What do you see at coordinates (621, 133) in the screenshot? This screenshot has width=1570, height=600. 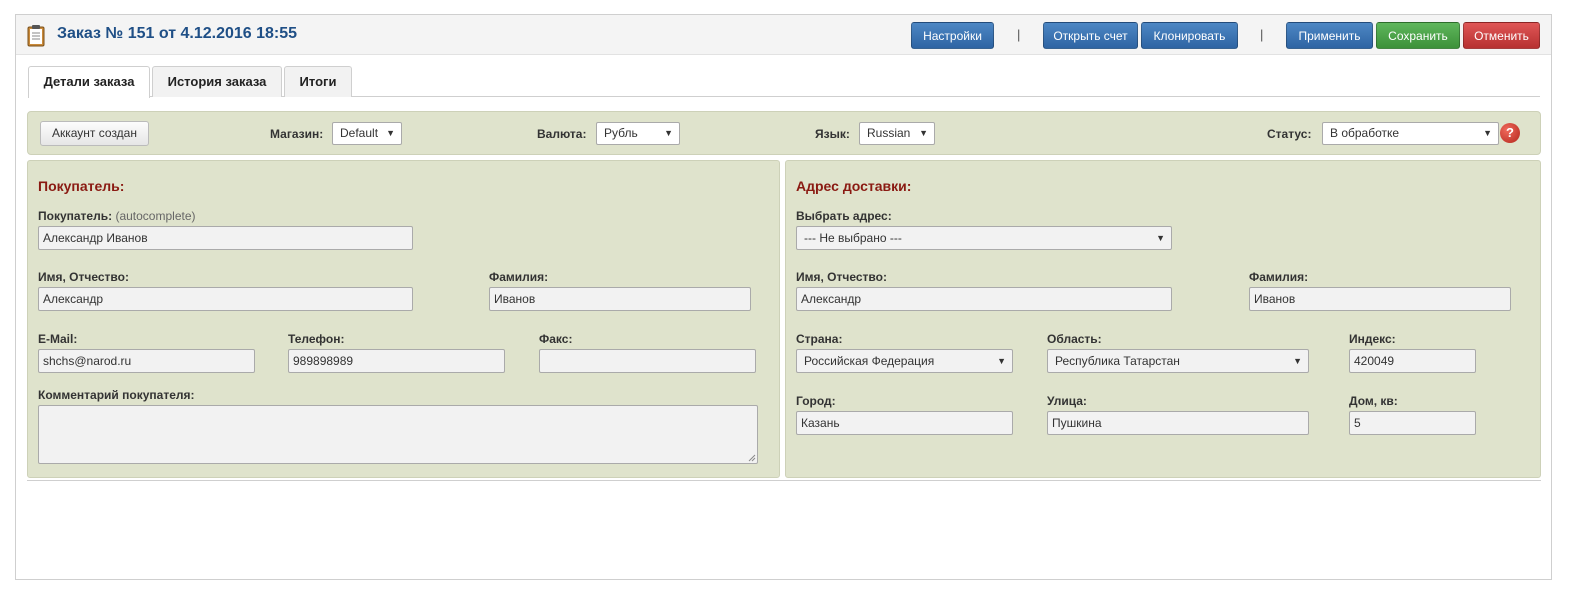 I see `currency-select-value: Рубль` at bounding box center [621, 133].